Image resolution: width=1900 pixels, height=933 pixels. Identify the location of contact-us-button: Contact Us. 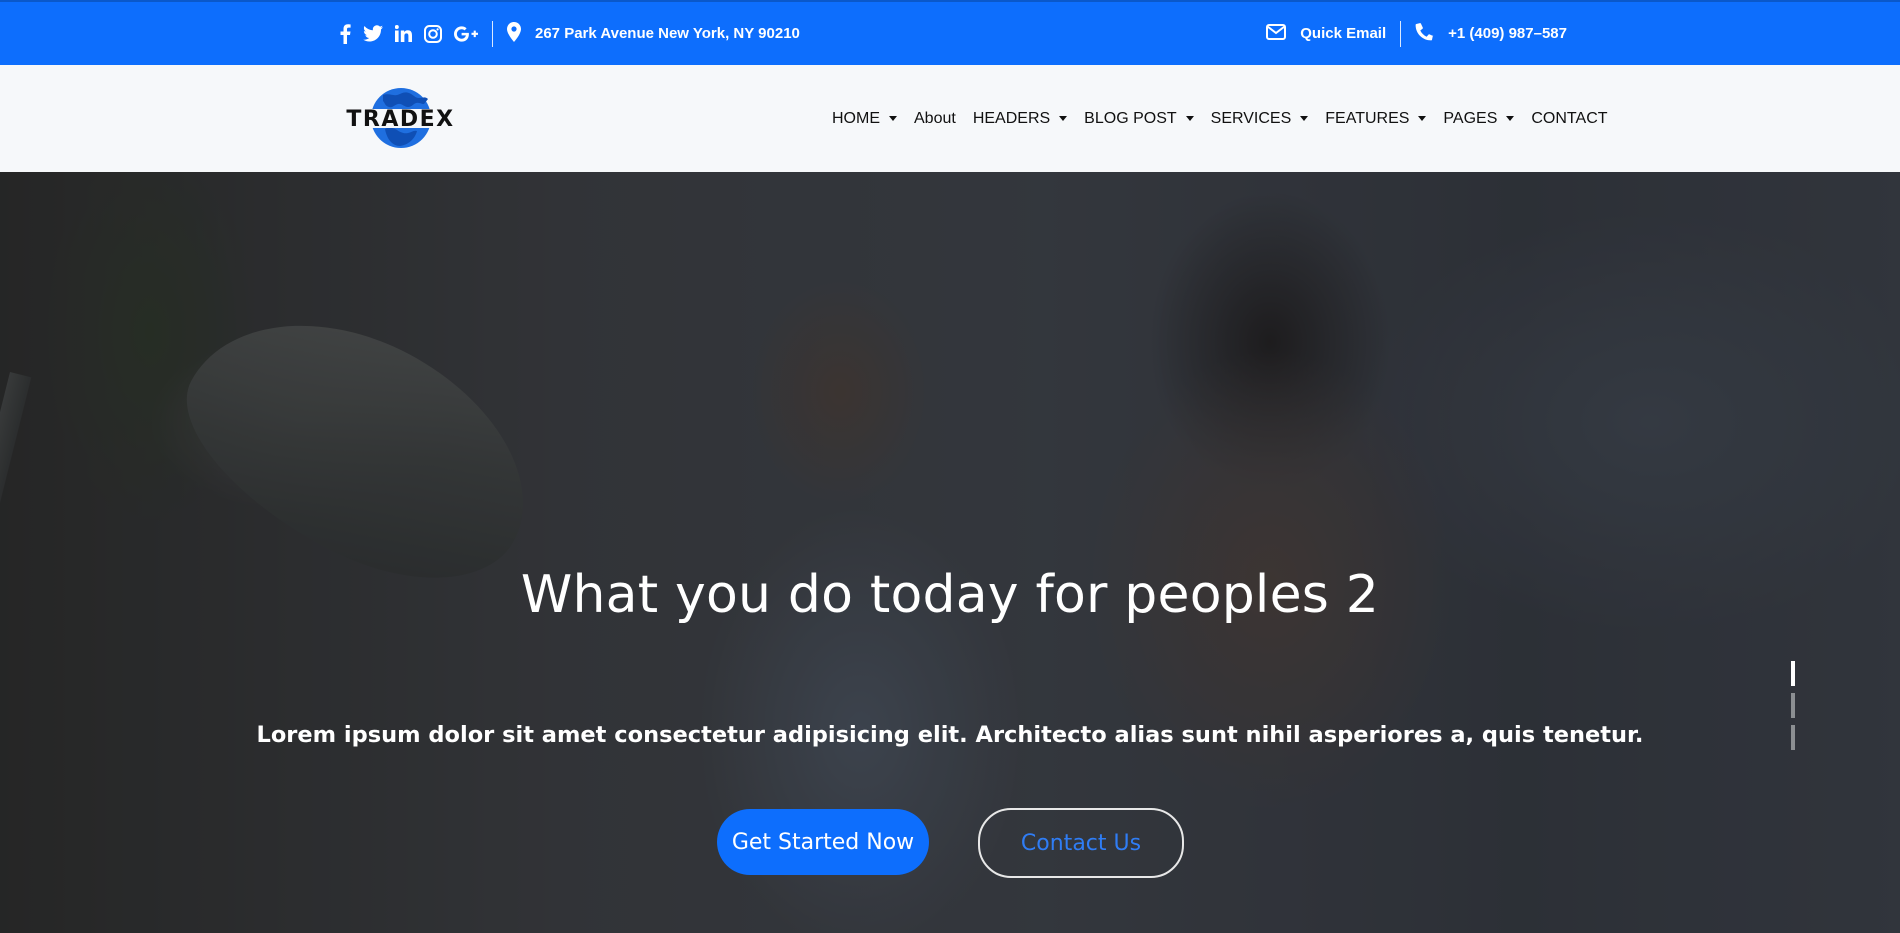
(1081, 843).